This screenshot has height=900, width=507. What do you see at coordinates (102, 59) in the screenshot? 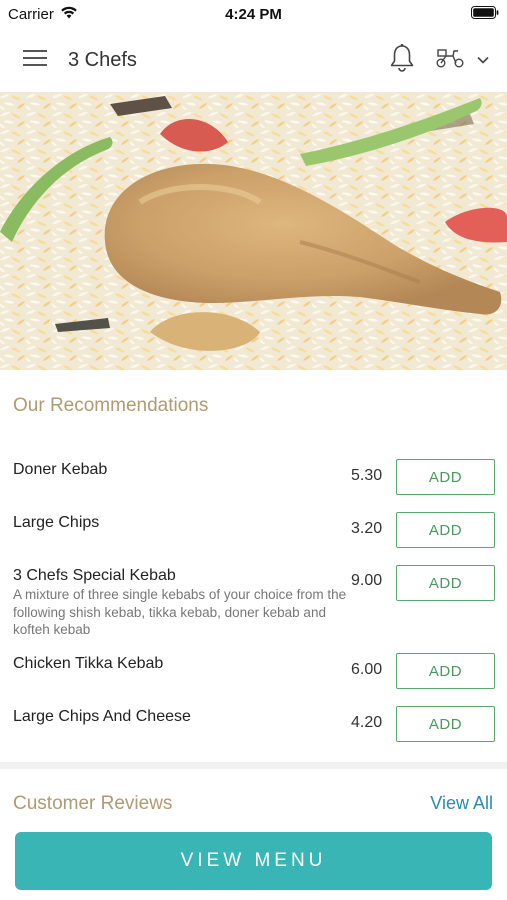
I see `page-title: 3 Chefs` at bounding box center [102, 59].